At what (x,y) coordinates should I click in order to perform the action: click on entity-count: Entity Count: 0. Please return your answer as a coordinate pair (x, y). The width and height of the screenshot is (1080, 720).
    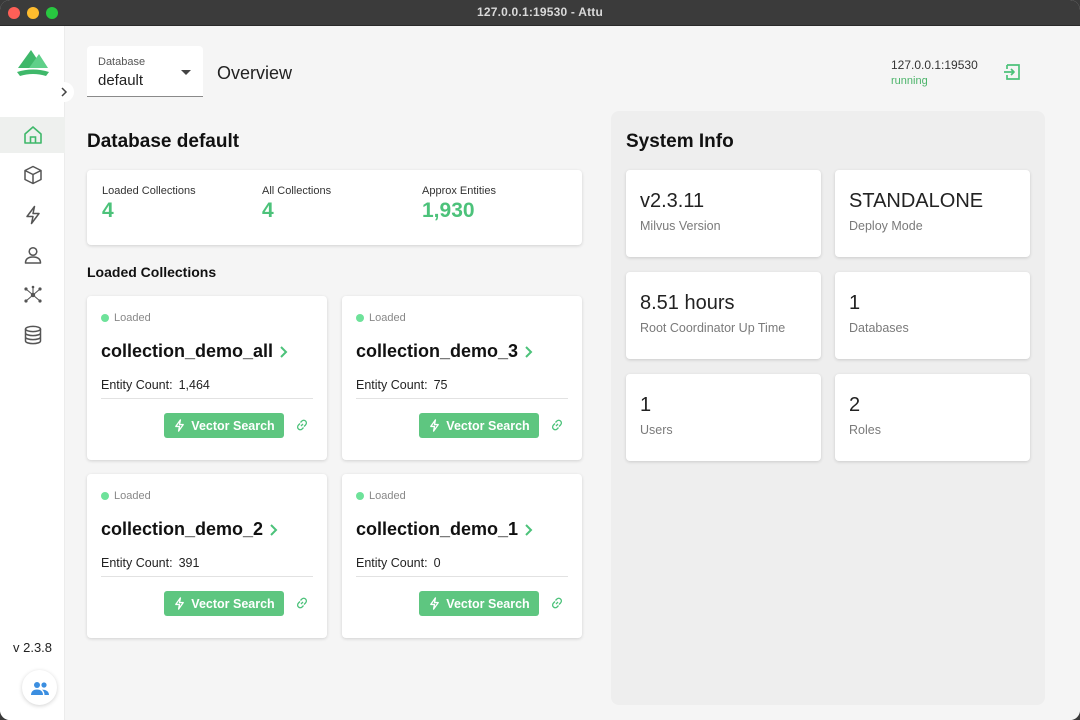
    Looking at the image, I should click on (398, 563).